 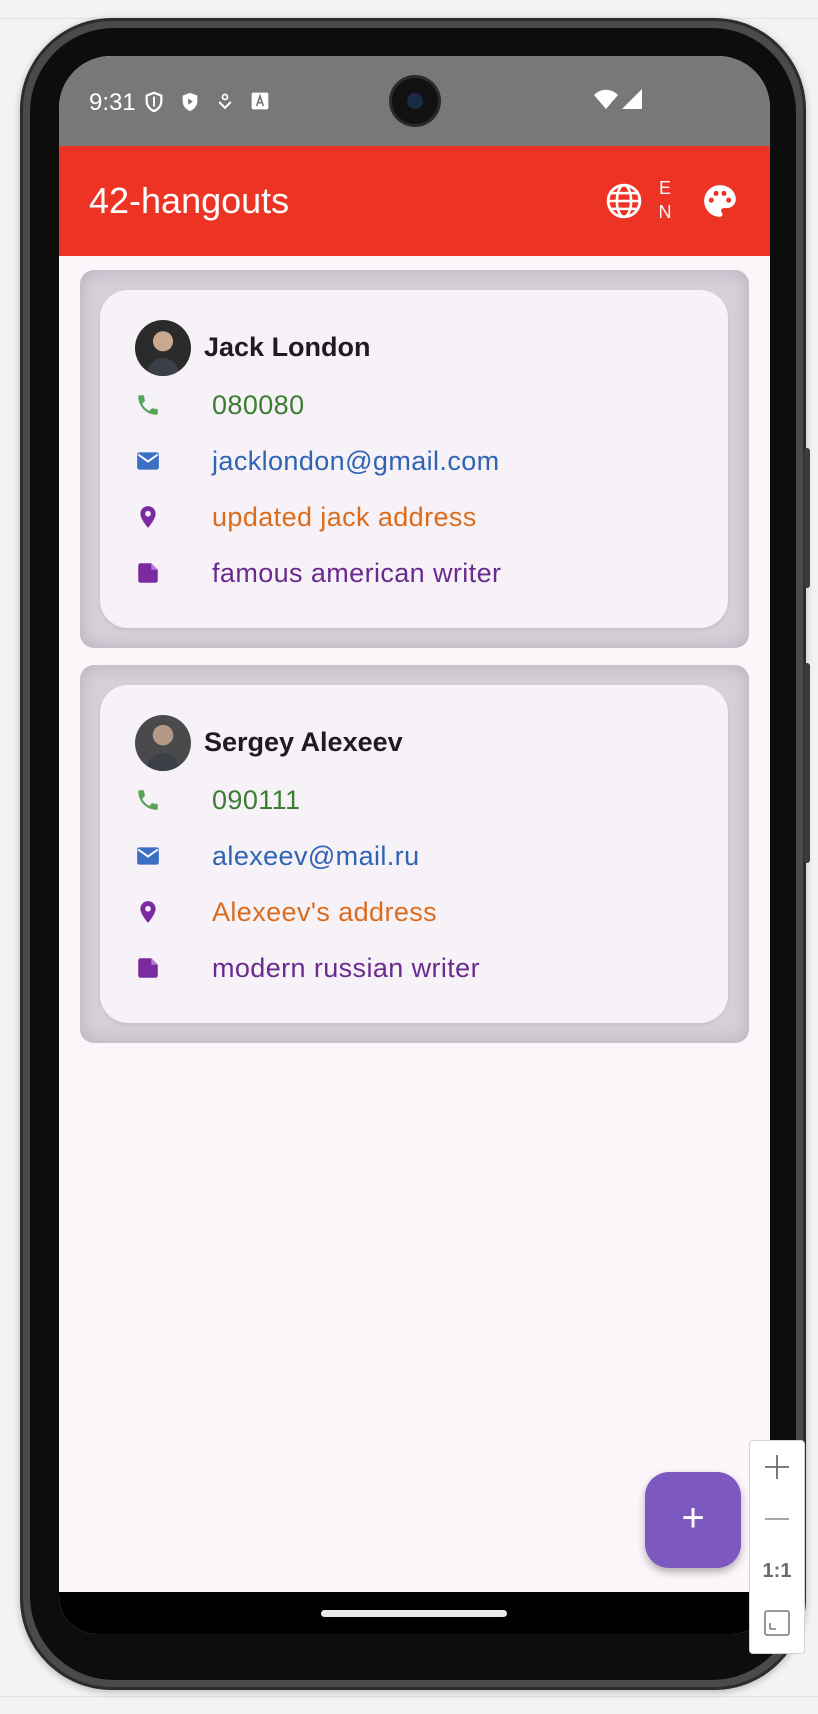 What do you see at coordinates (409, 1696) in the screenshot?
I see `window-bottom-divider` at bounding box center [409, 1696].